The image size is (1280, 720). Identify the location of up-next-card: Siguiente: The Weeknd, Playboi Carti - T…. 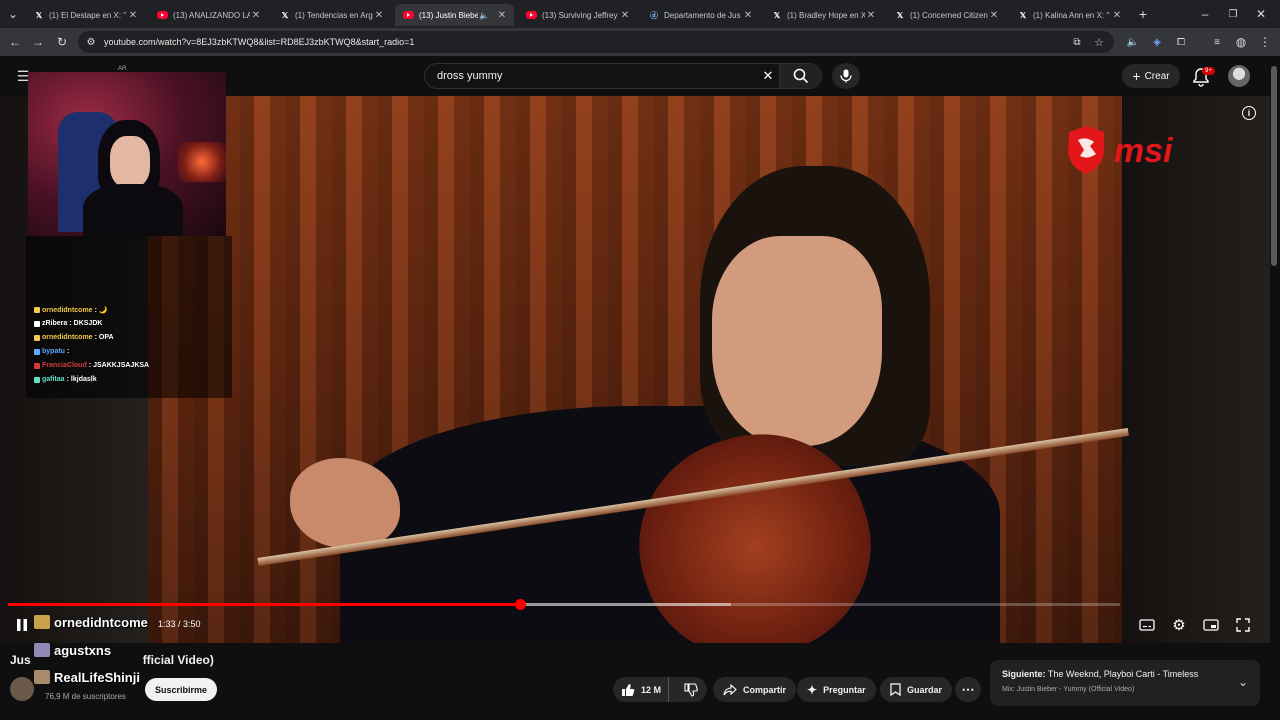
(1125, 683).